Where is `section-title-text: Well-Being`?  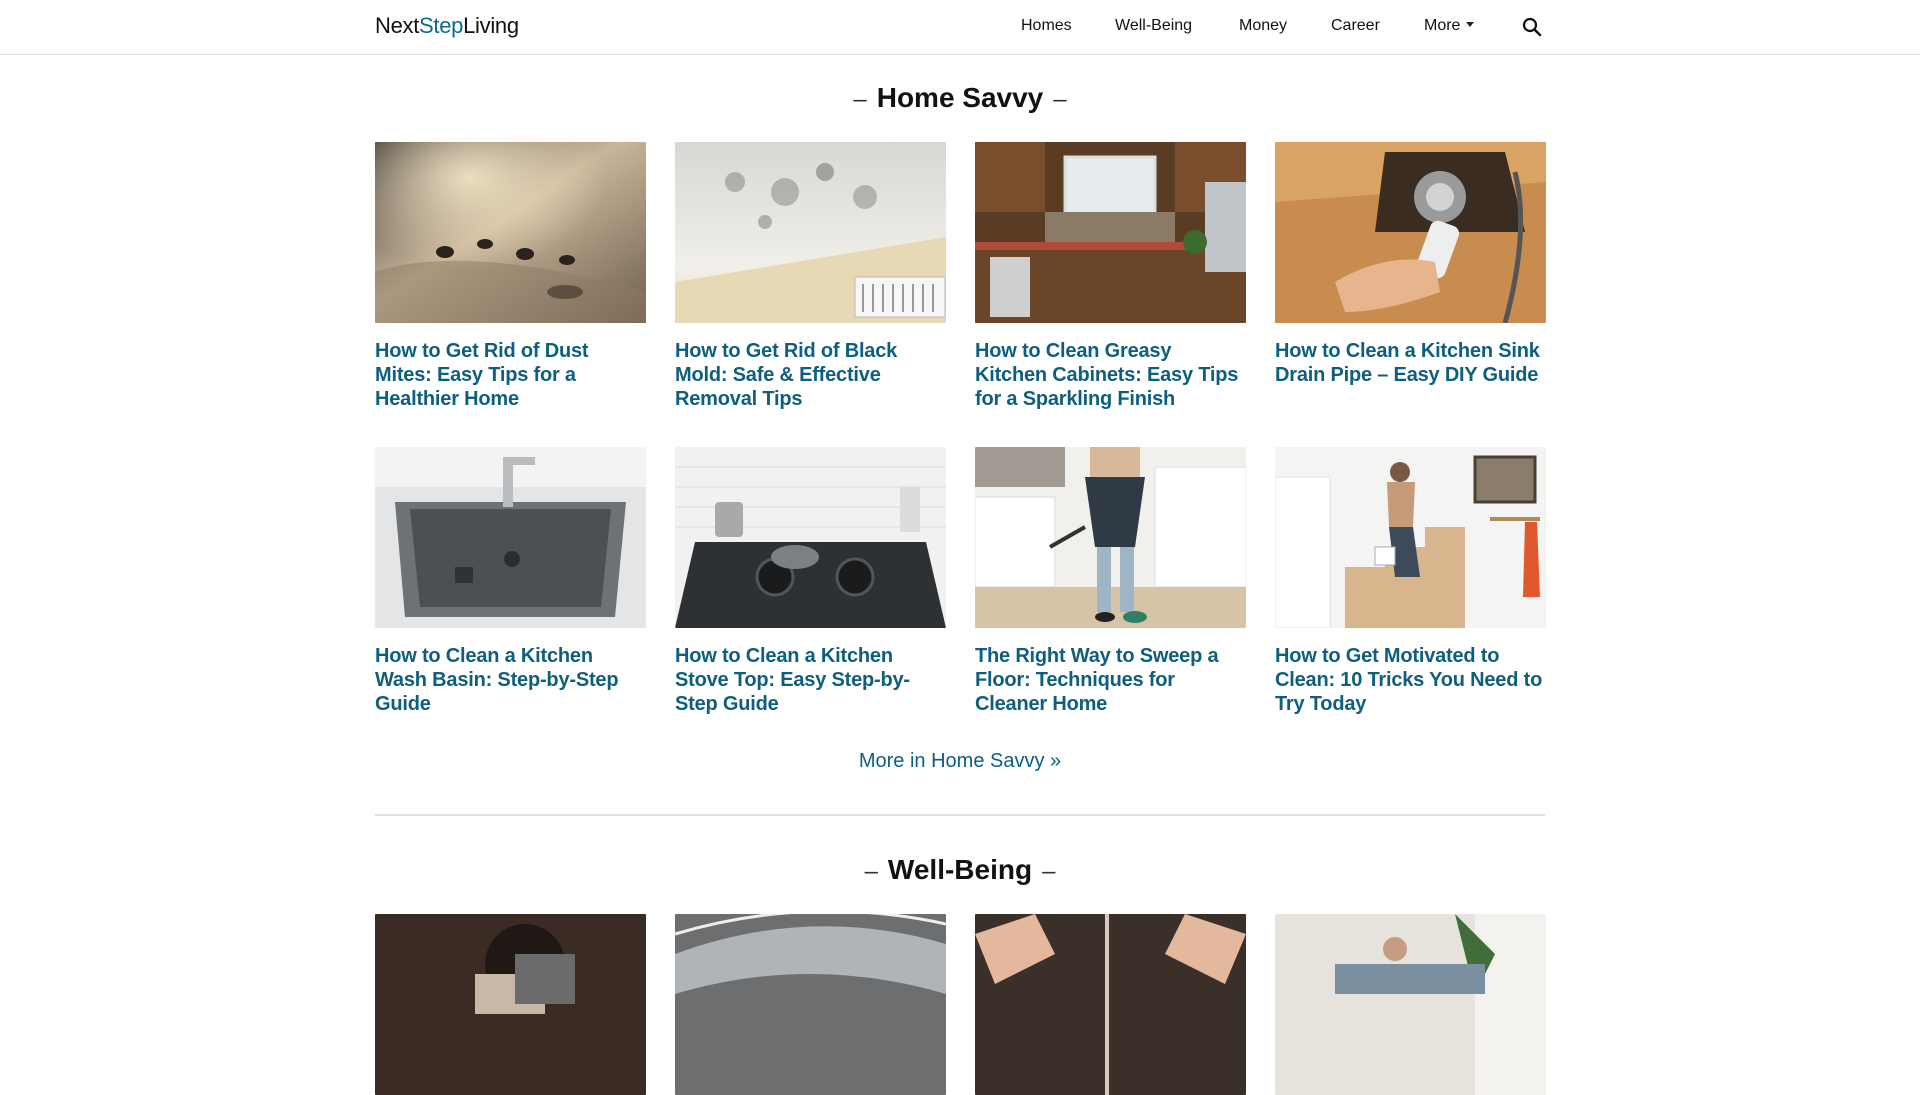
section-title-text: Well-Being is located at coordinates (960, 869).